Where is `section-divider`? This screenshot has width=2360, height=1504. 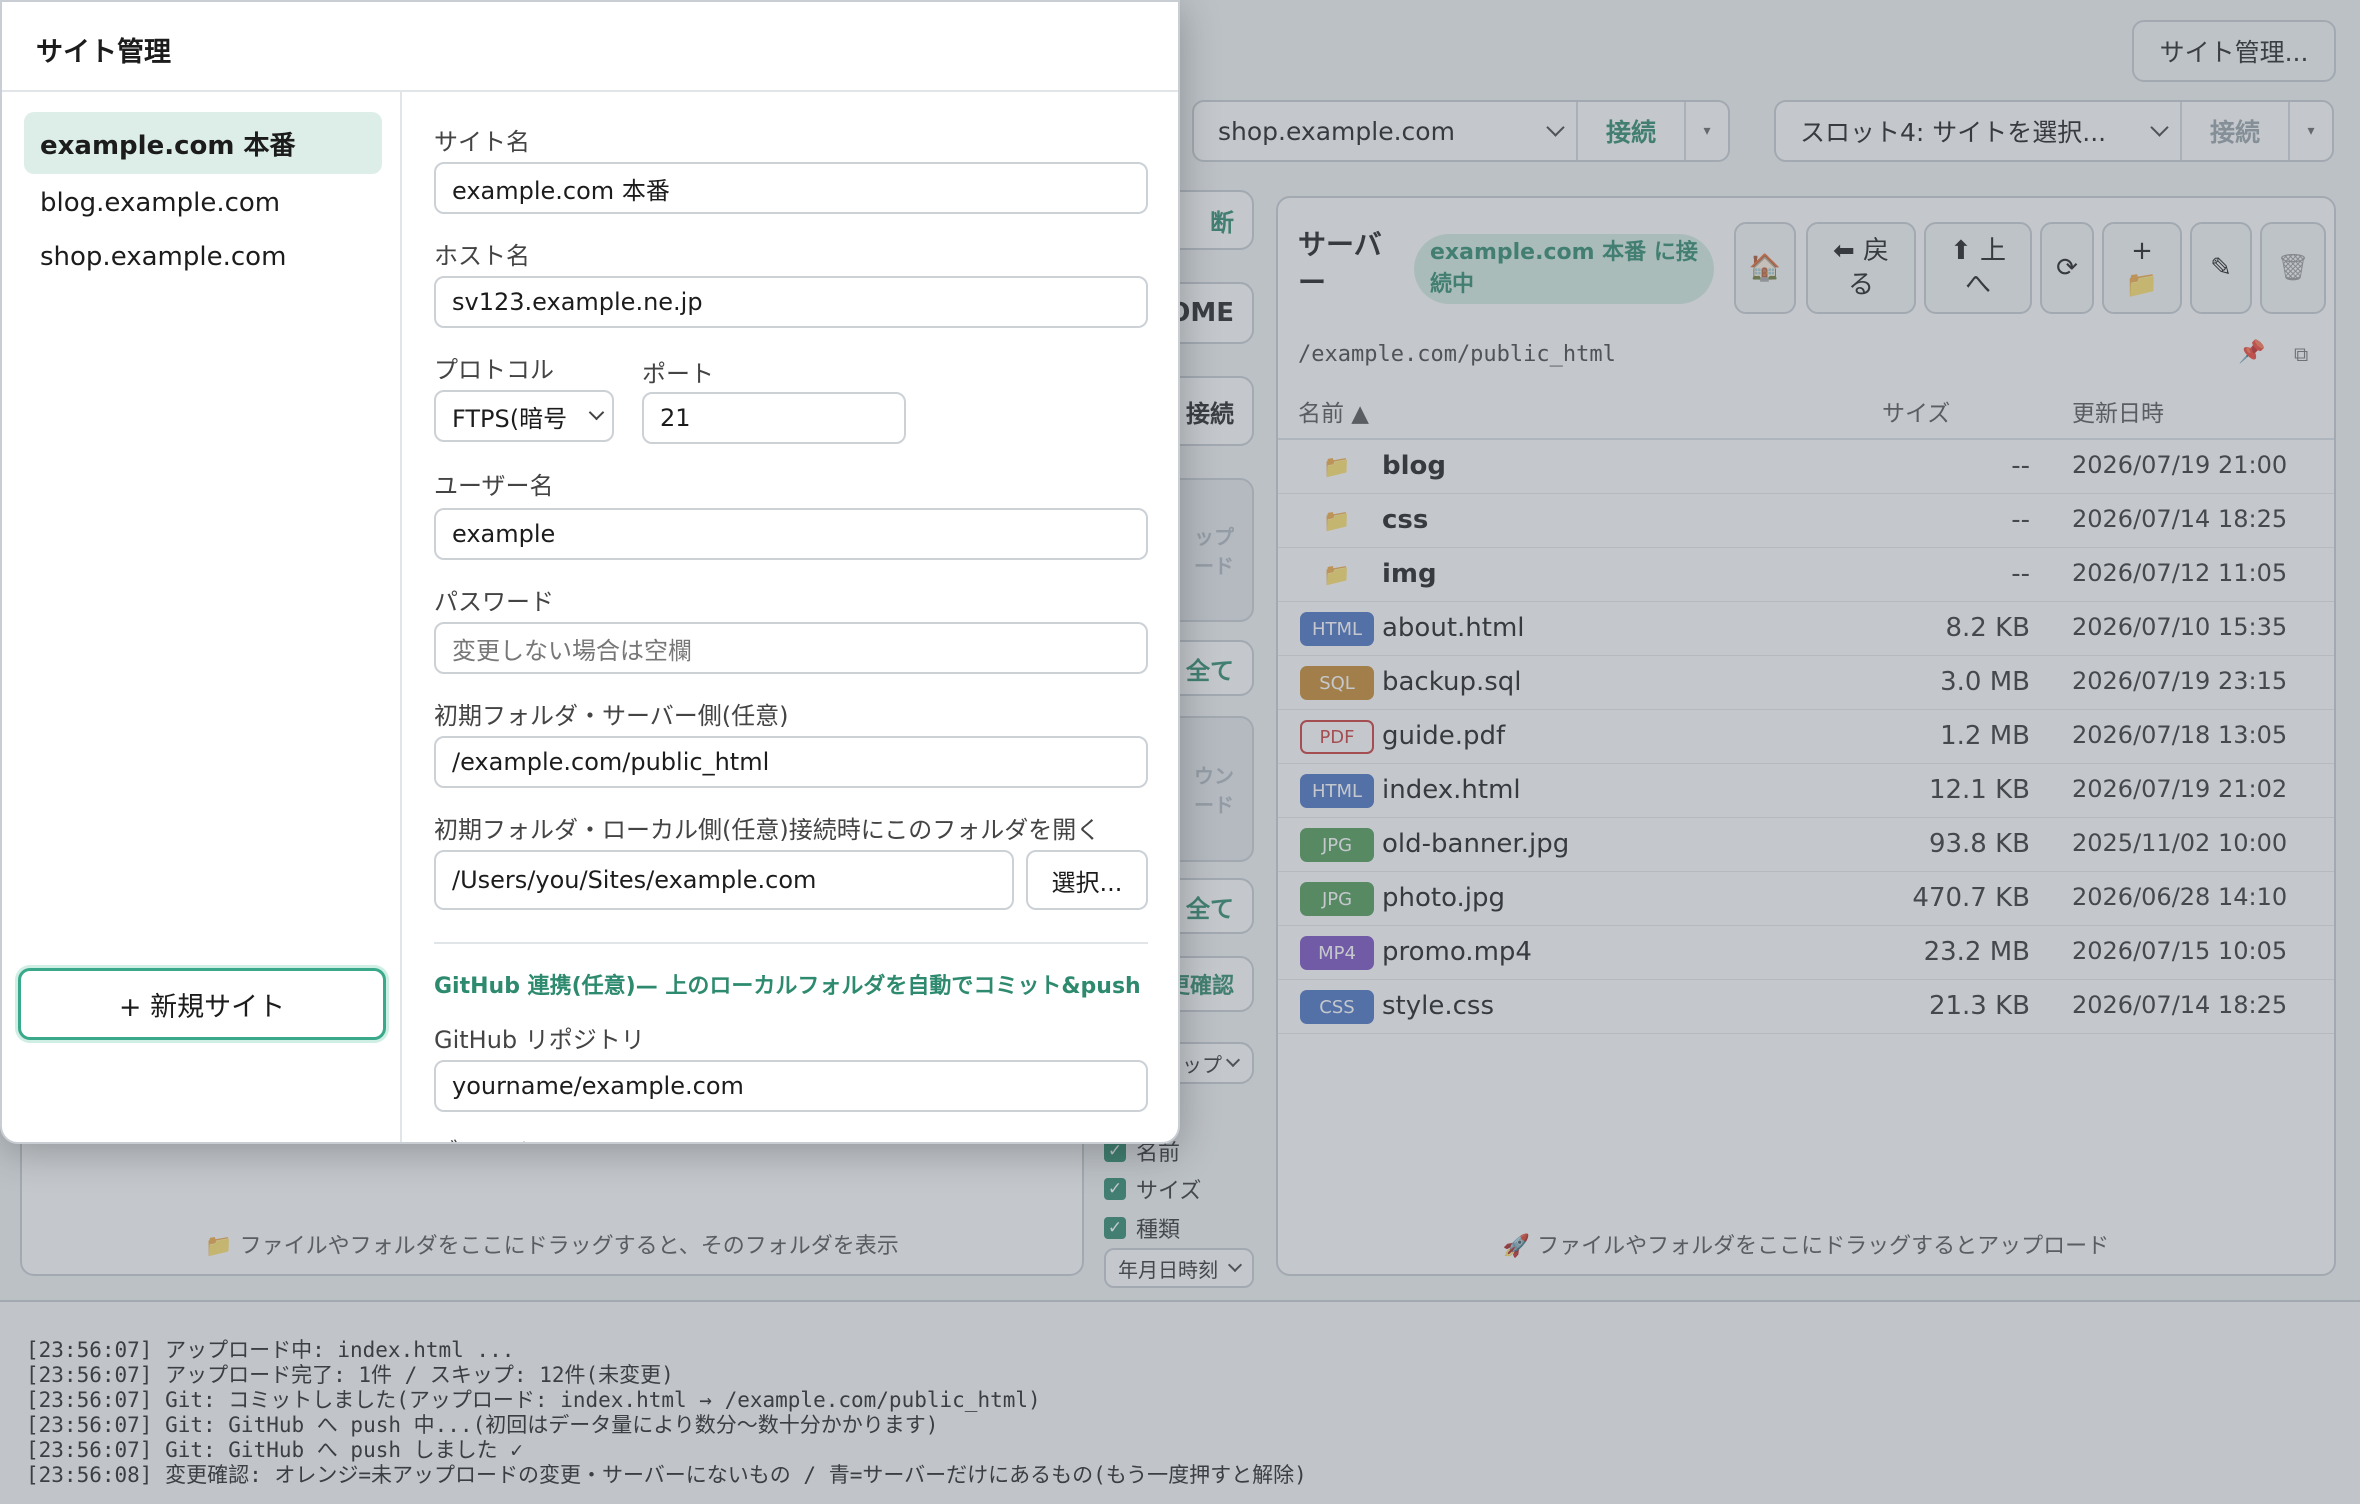
section-divider is located at coordinates (791, 943).